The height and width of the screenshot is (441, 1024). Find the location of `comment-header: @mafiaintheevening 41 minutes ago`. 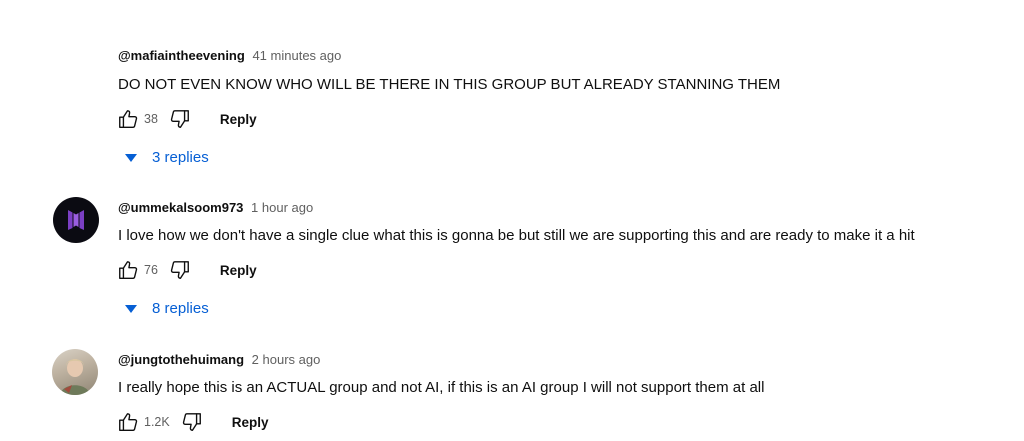

comment-header: @mafiaintheevening 41 minutes ago is located at coordinates (229, 55).